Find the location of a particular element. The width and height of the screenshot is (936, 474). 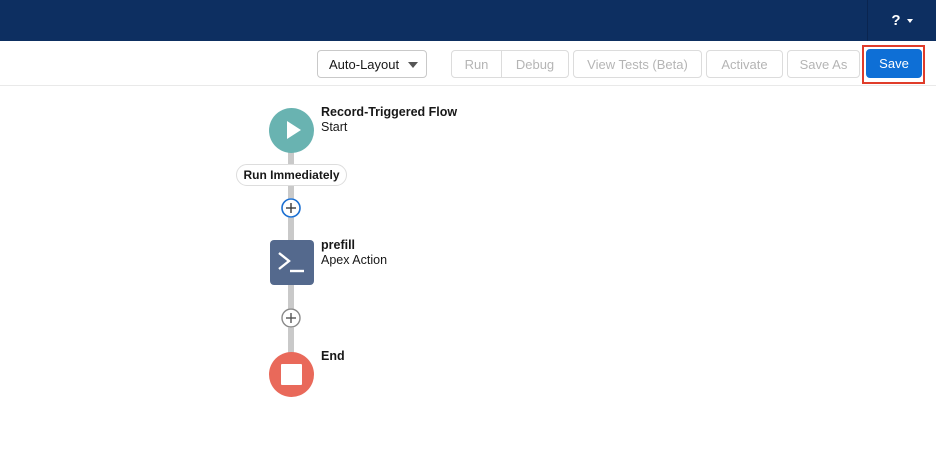

start-node is located at coordinates (291, 130).